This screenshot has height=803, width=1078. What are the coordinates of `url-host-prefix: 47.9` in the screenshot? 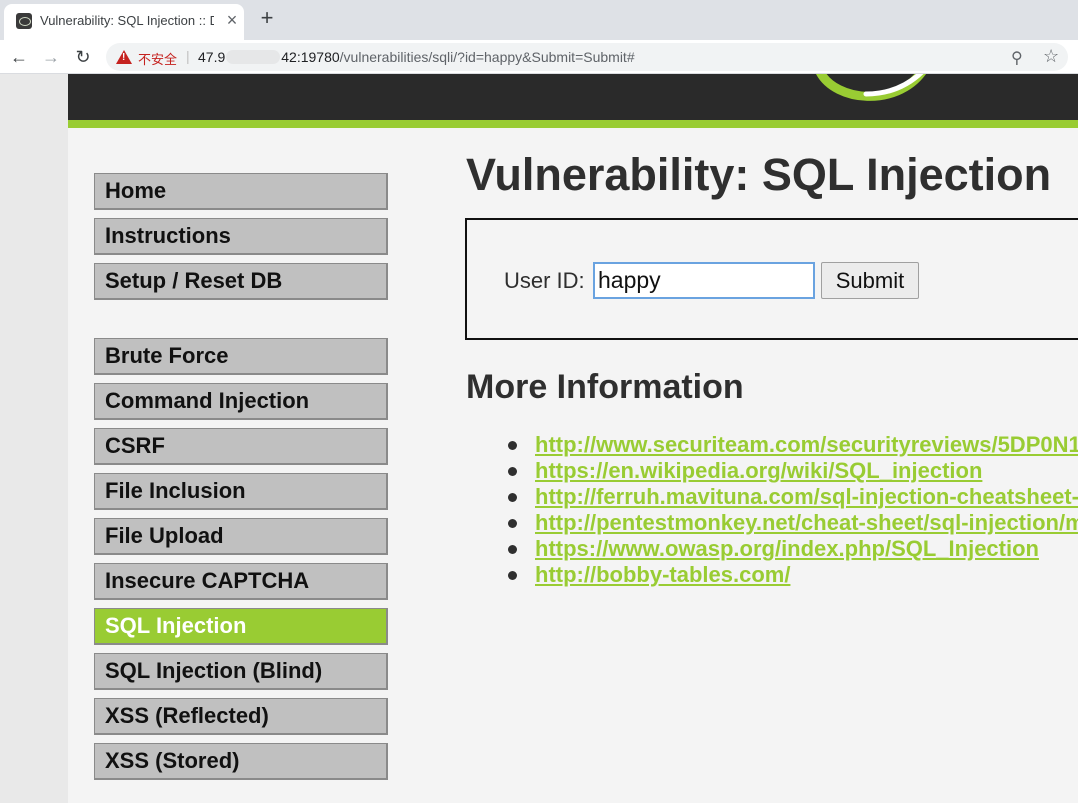 It's located at (212, 57).